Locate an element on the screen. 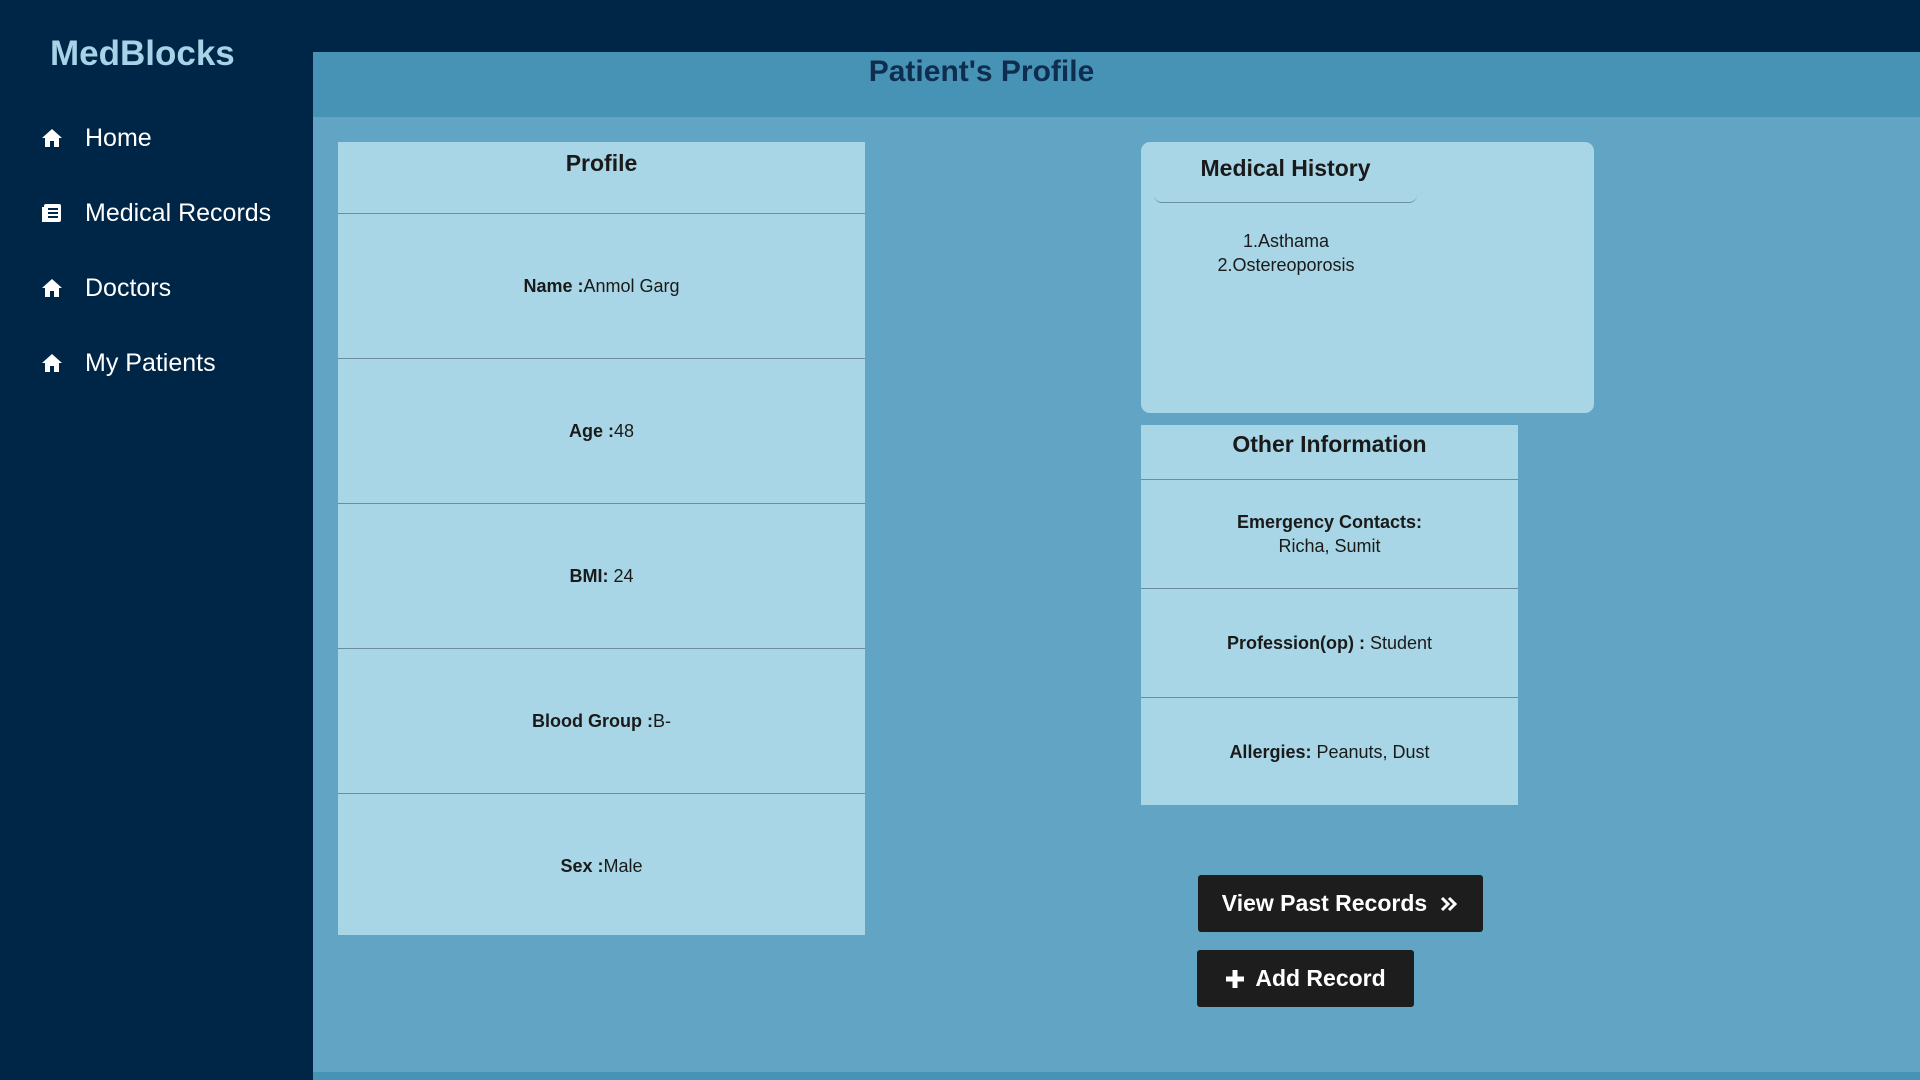 The width and height of the screenshot is (1920, 1080). sidebar-item-label: Medical Records is located at coordinates (178, 212).